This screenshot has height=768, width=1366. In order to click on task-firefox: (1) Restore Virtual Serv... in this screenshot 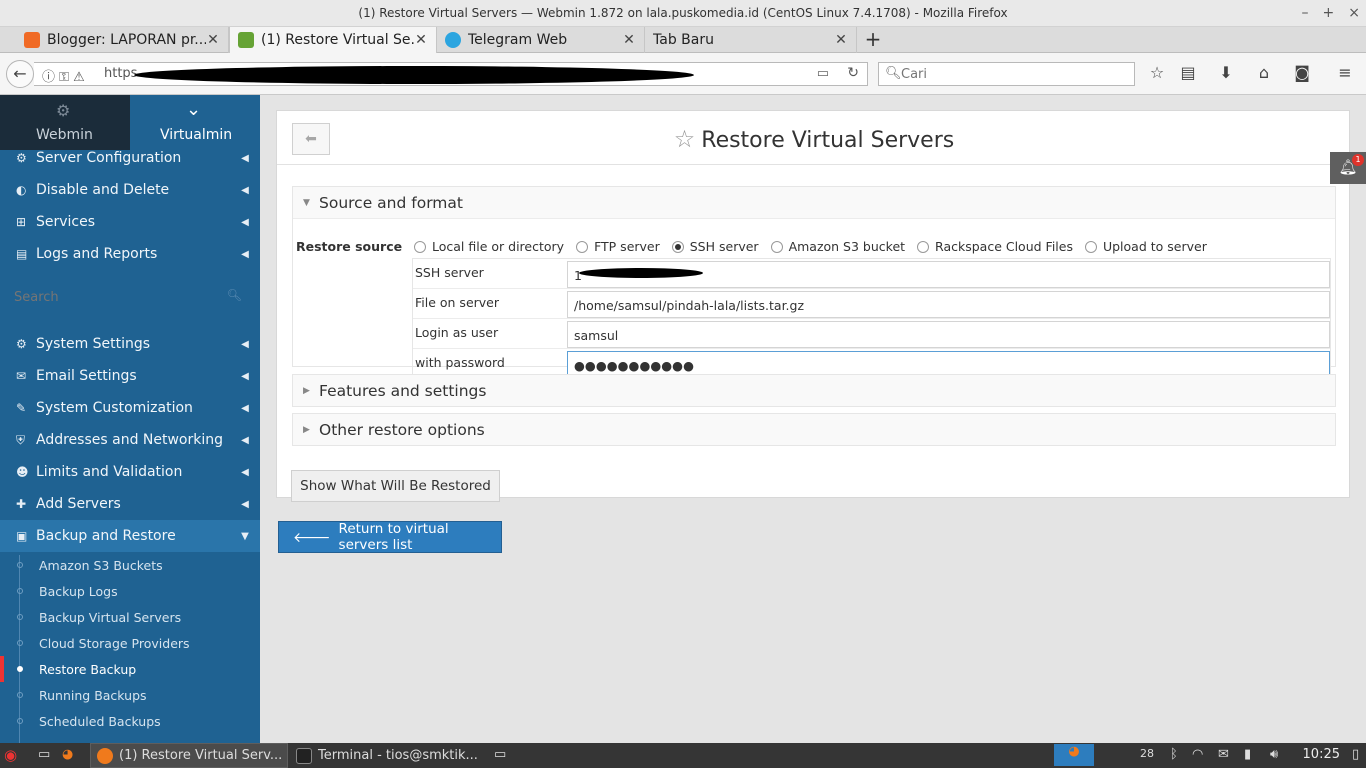, I will do `click(189, 755)`.